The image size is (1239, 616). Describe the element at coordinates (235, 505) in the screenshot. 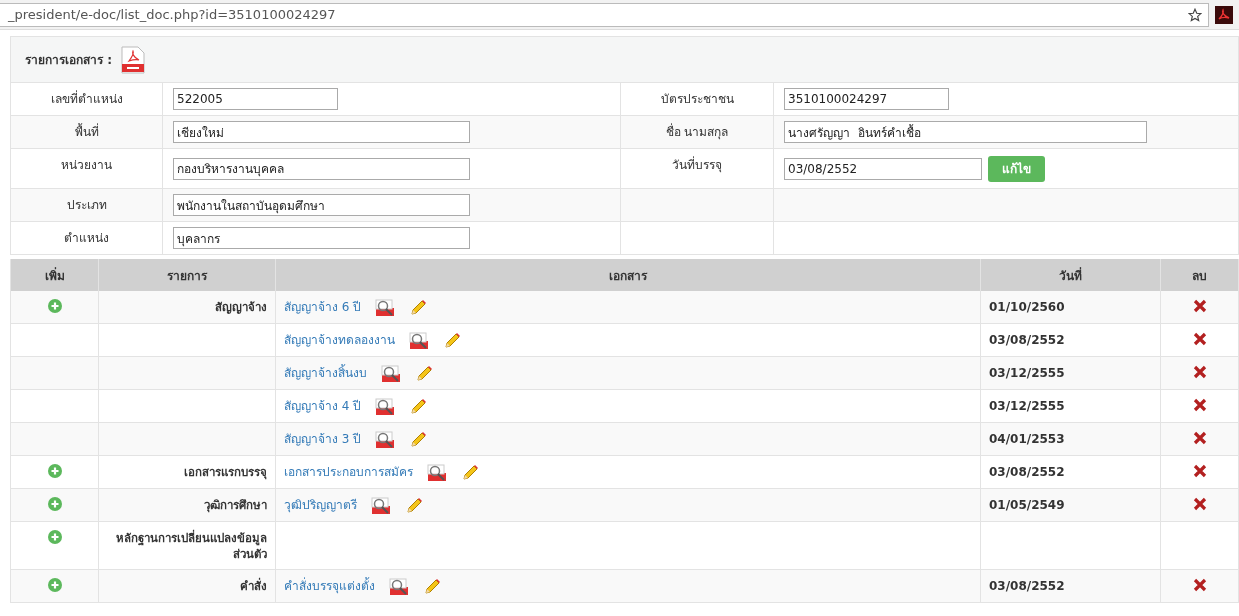

I see `category-label: วุฒิการศึกษา` at that location.